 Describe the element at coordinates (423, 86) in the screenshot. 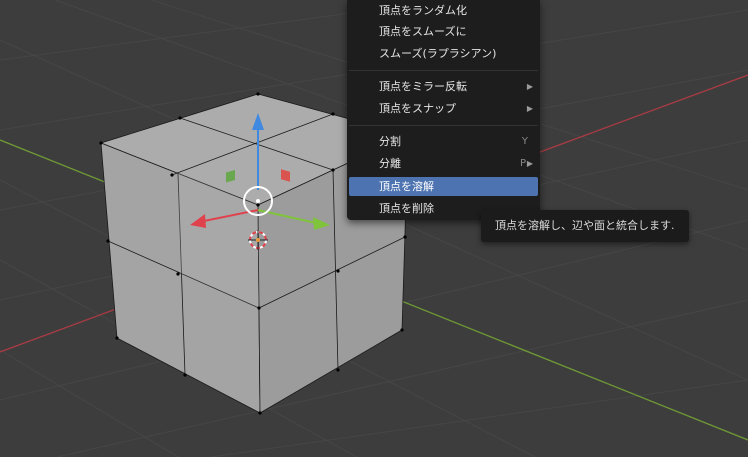

I see `menu-item-label: 頂点をミラー反転` at that location.